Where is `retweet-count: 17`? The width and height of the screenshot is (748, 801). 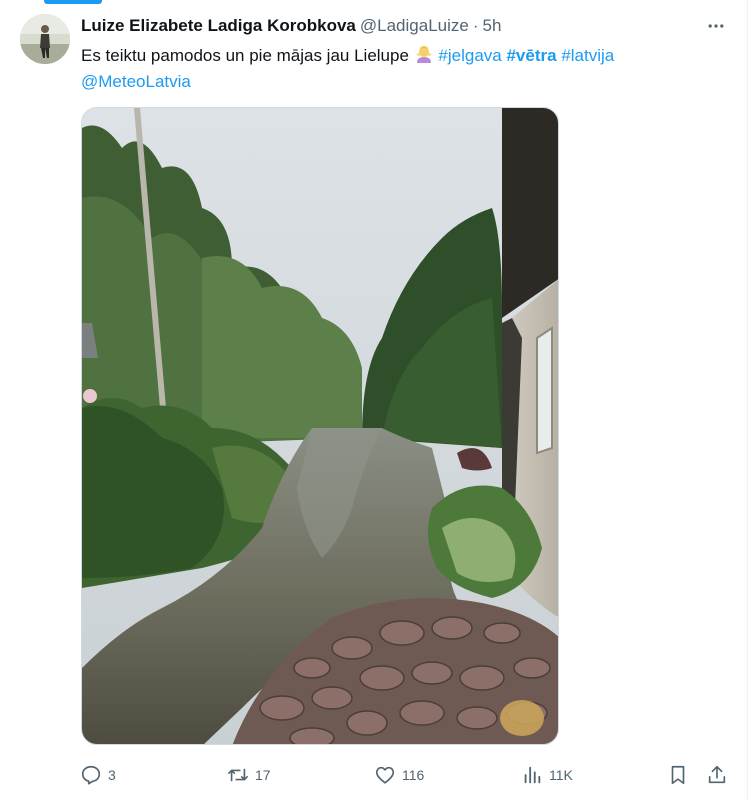 retweet-count: 17 is located at coordinates (263, 775).